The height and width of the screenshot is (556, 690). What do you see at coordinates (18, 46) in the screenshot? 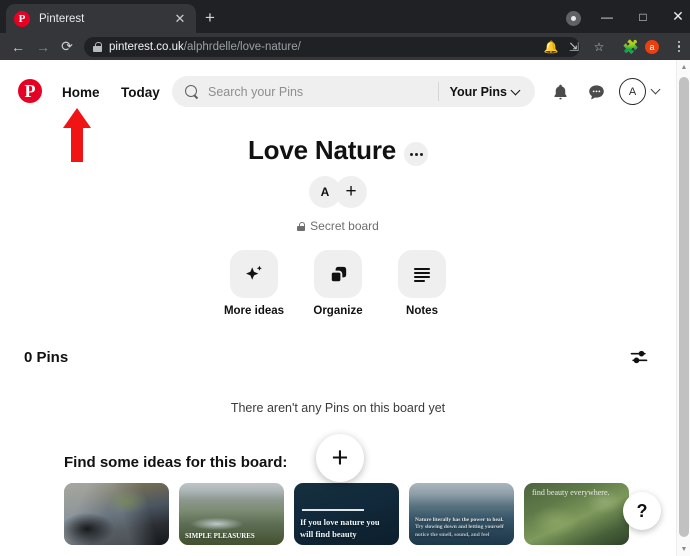
I see `arrow-left-icon: ←` at bounding box center [18, 46].